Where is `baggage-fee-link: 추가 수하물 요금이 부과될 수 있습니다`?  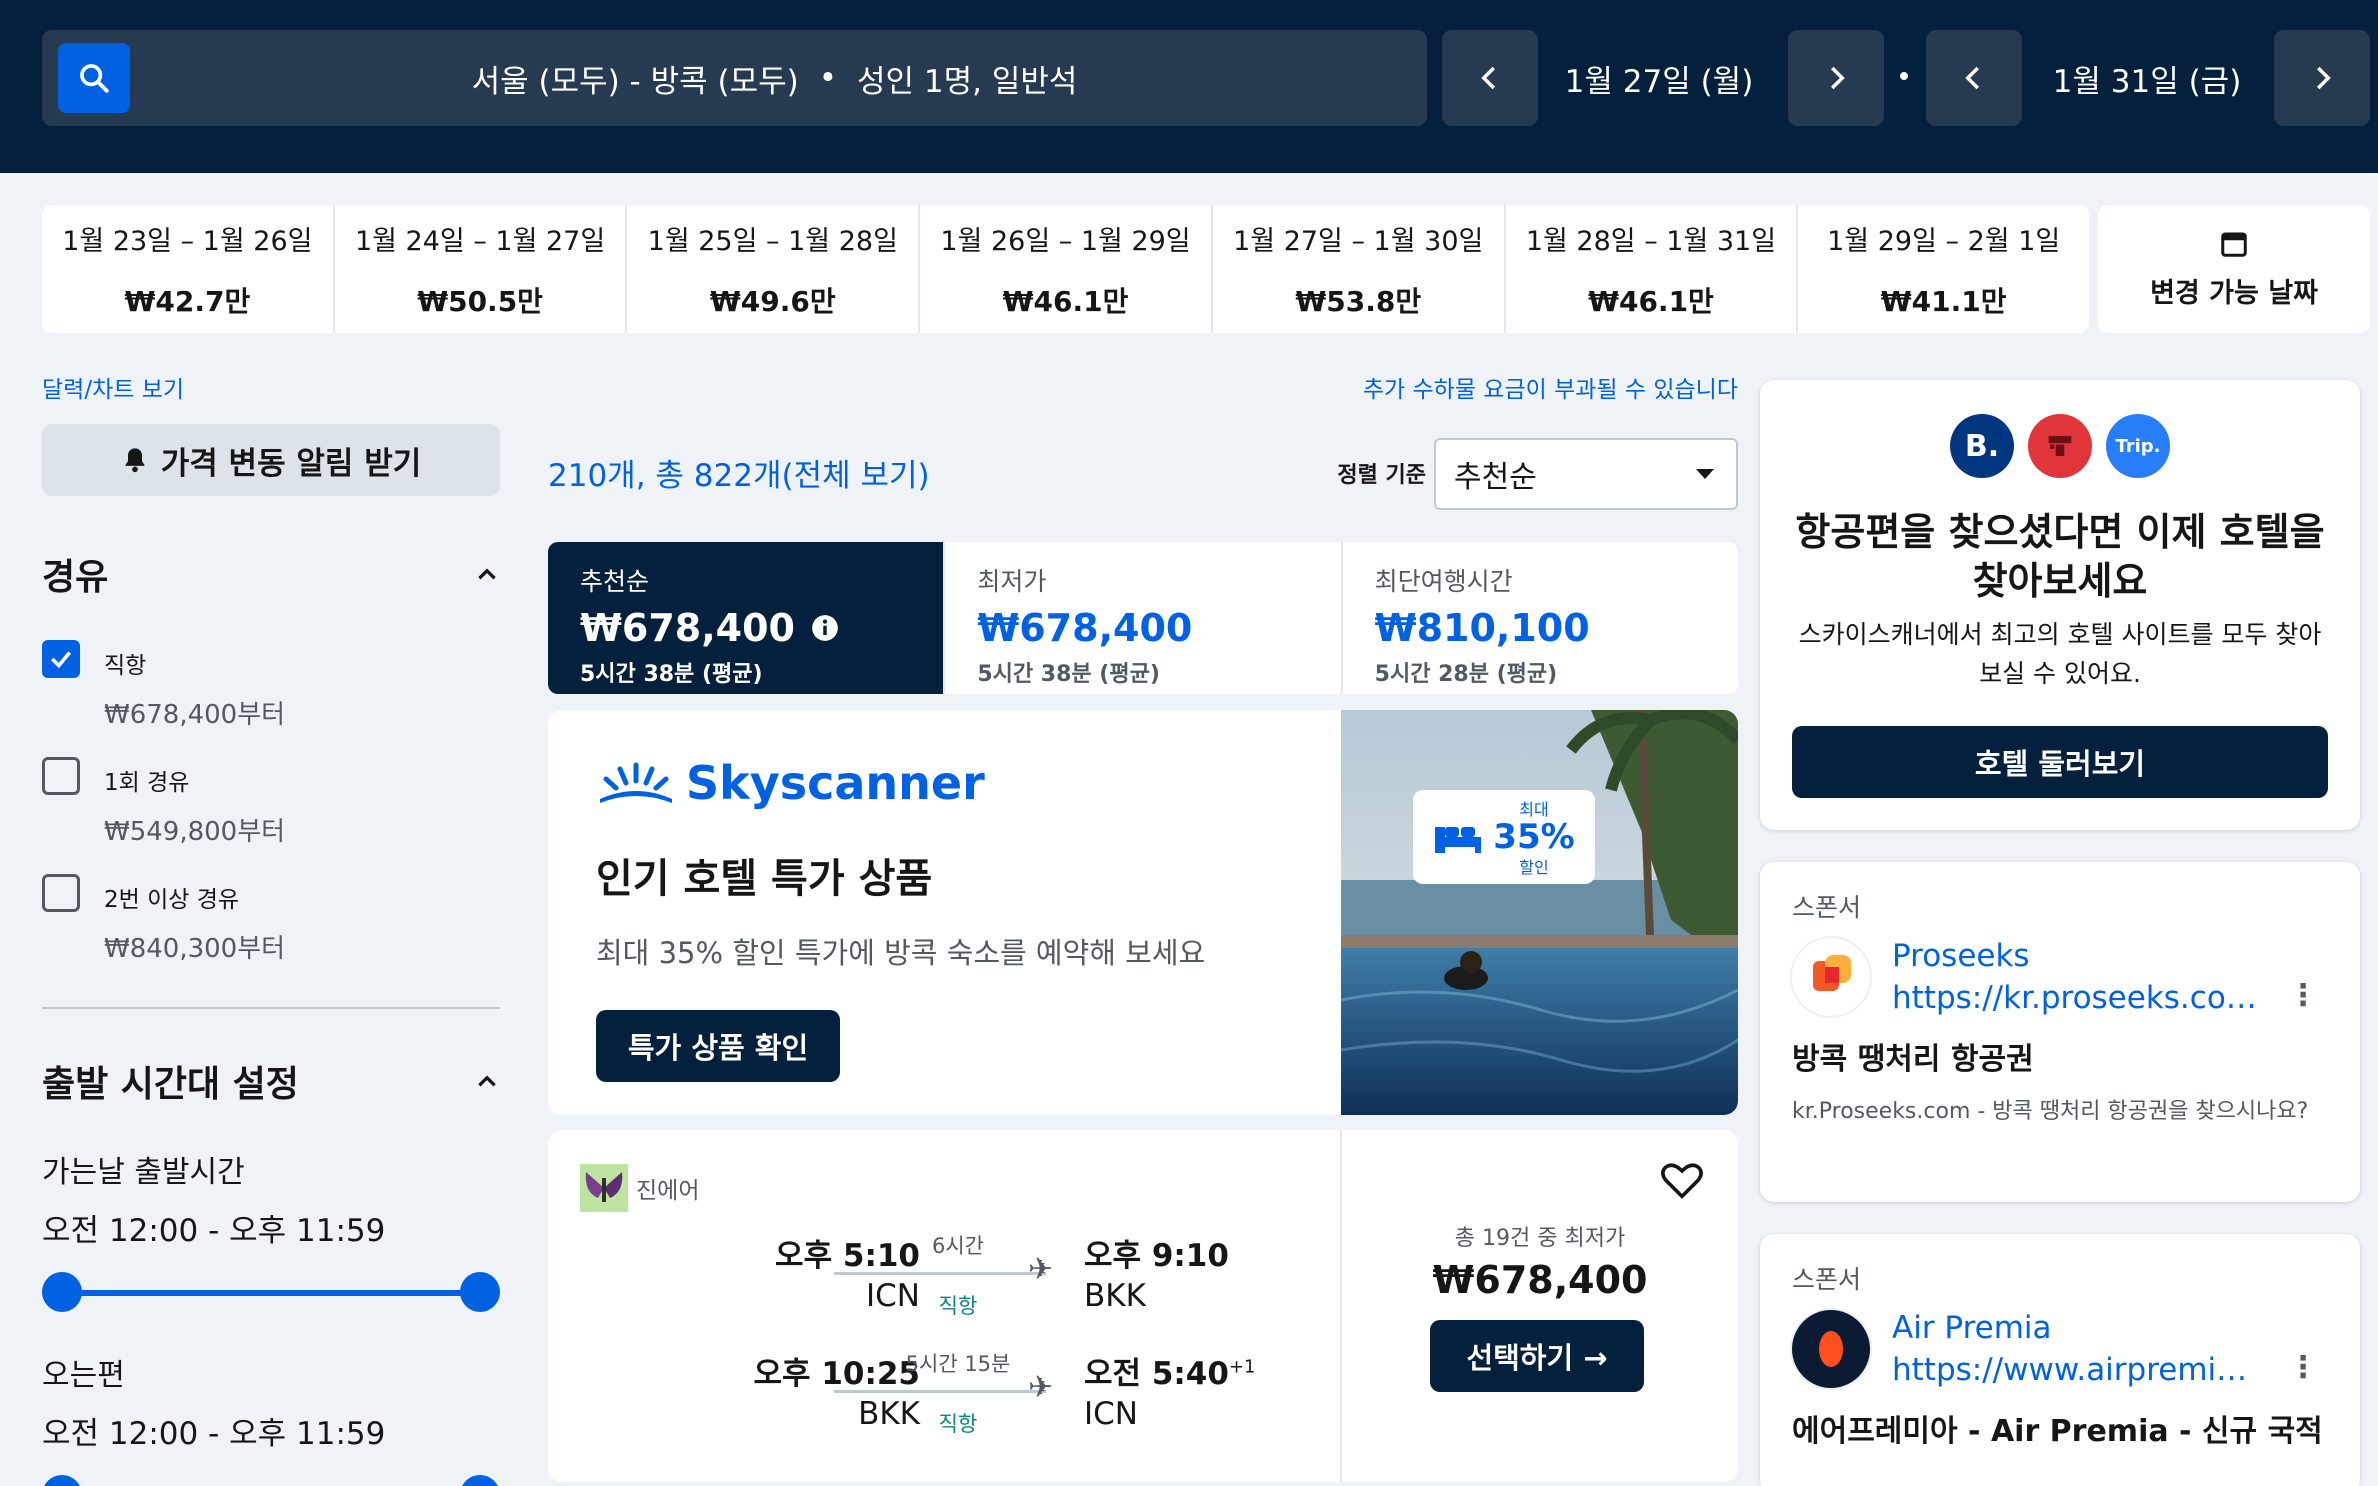
baggage-fee-link: 추가 수하물 요금이 부과될 수 있습니다 is located at coordinates (1550, 387).